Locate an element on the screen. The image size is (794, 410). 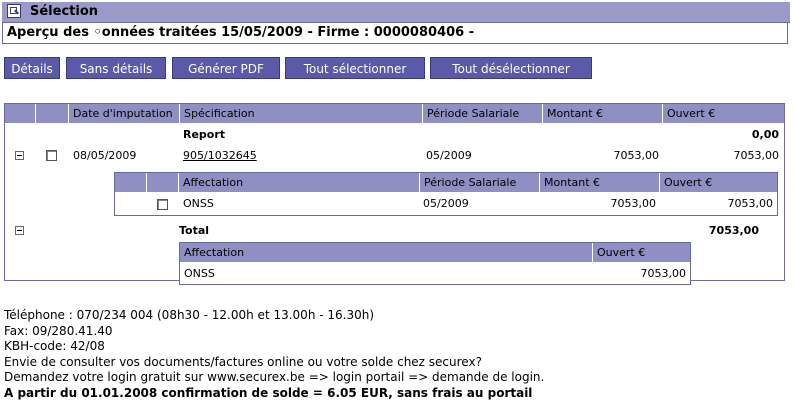
detail-affectation: ONSS is located at coordinates (198, 203).